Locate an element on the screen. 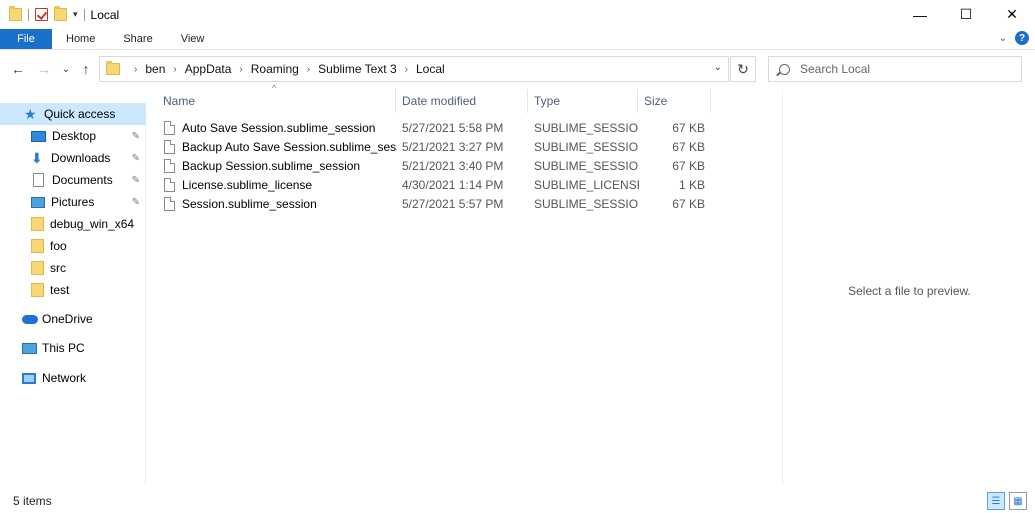 This screenshot has height=513, width=1035. customize-toolbar-chevron-icon: ▾ is located at coordinates (75, 14).